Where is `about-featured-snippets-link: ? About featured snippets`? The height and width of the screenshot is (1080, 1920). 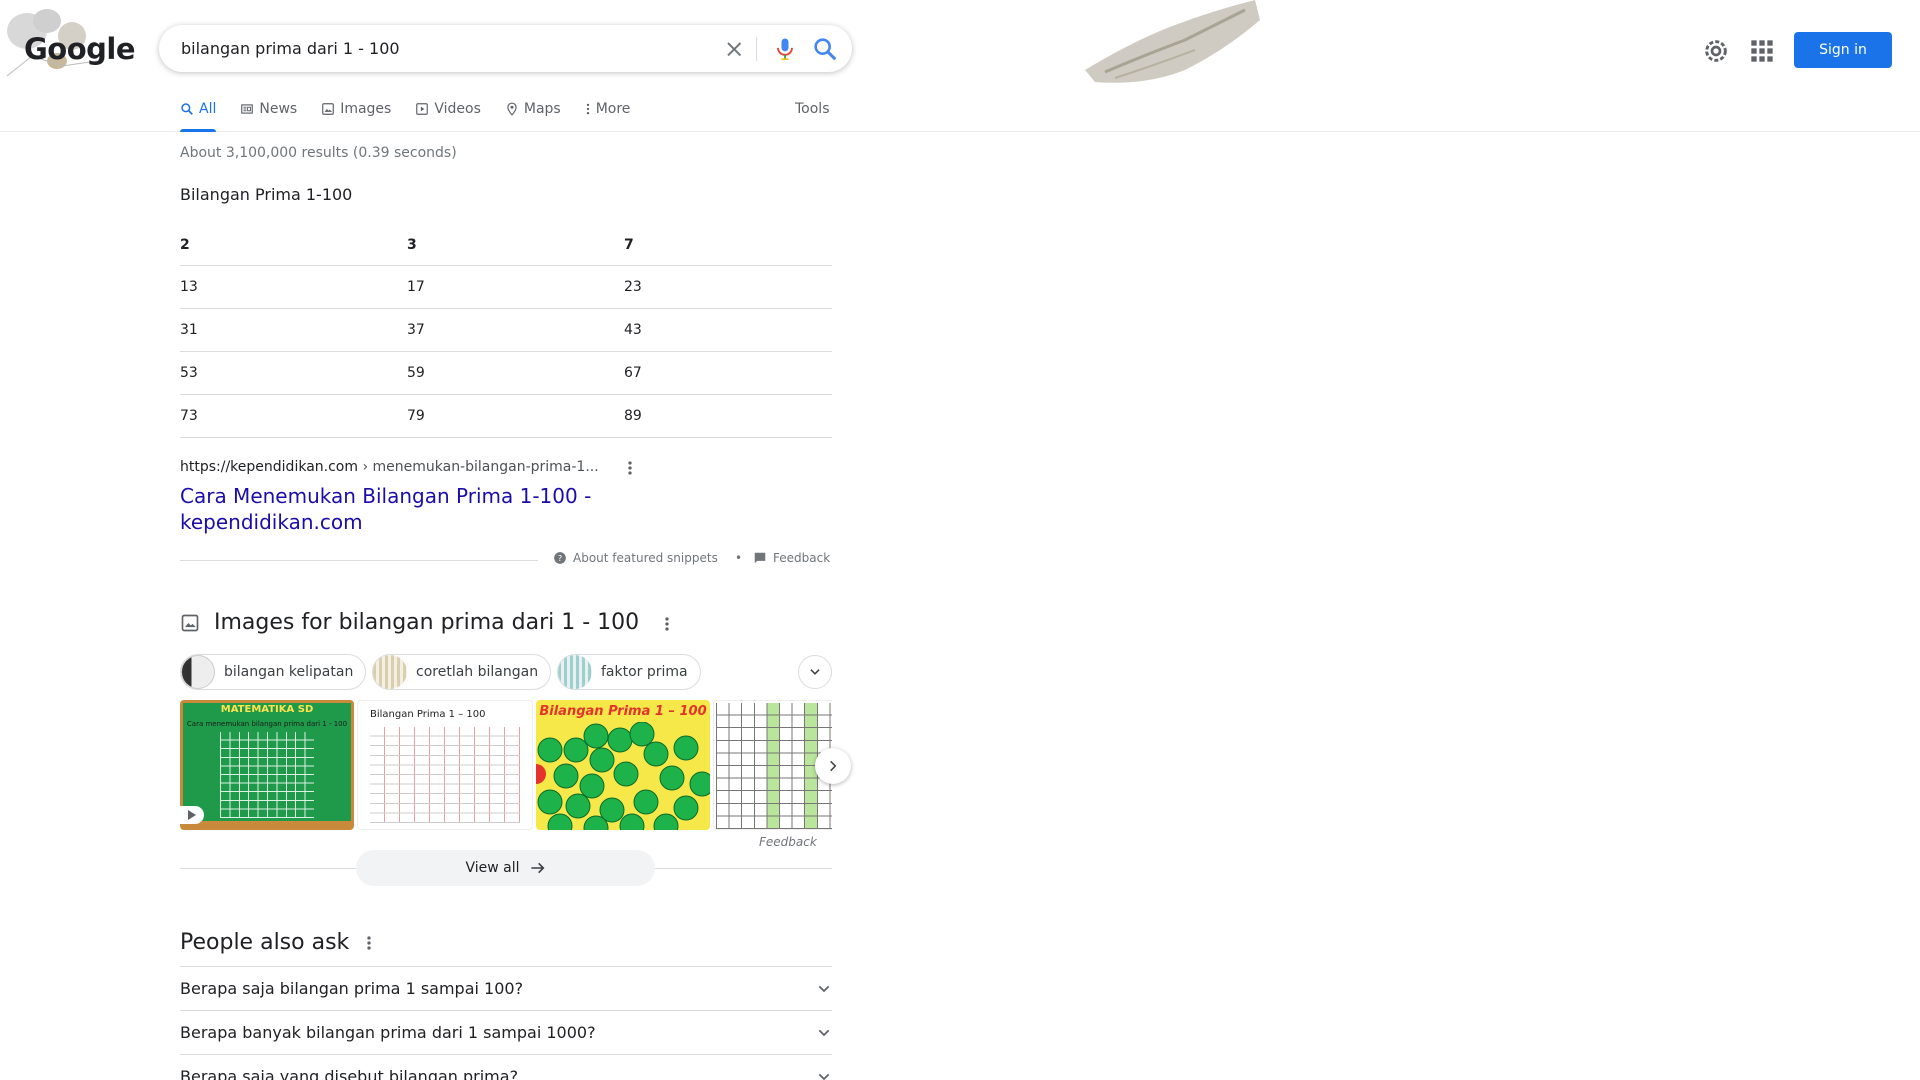 about-featured-snippets-link: ? About featured snippets is located at coordinates (635, 558).